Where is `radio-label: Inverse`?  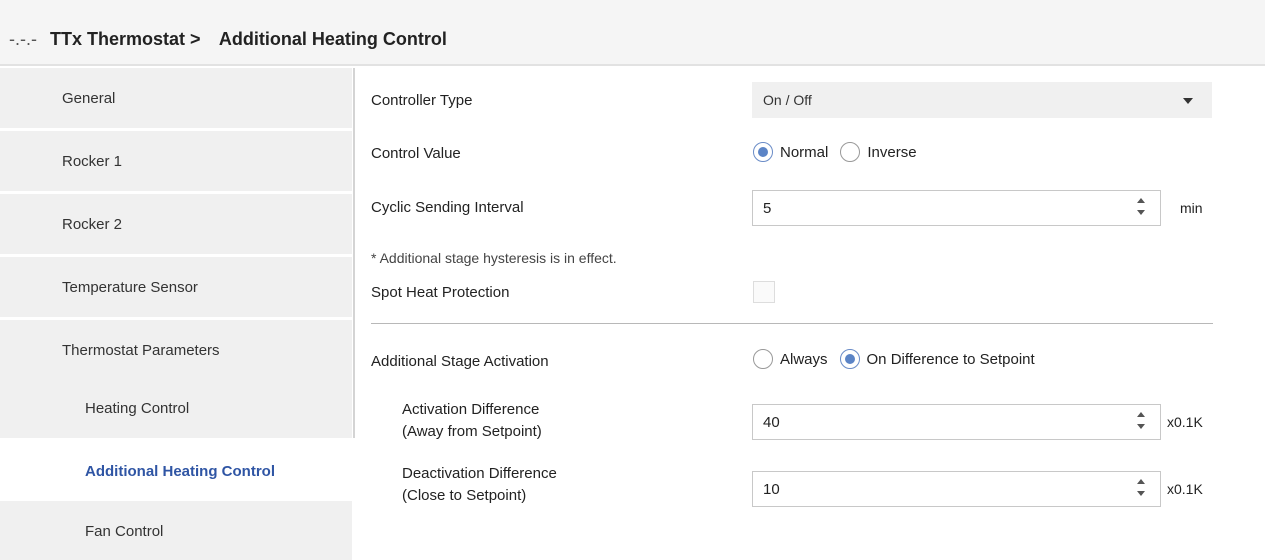
radio-label: Inverse is located at coordinates (892, 152).